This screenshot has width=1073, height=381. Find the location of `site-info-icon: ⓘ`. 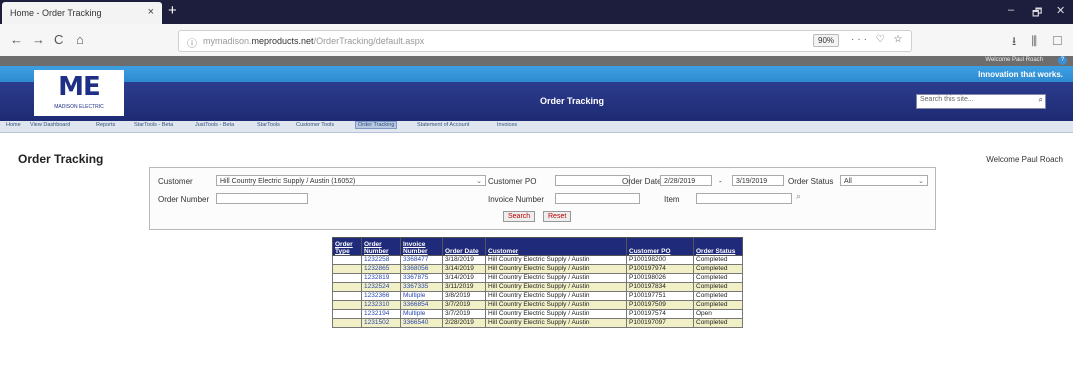

site-info-icon: ⓘ is located at coordinates (192, 42).